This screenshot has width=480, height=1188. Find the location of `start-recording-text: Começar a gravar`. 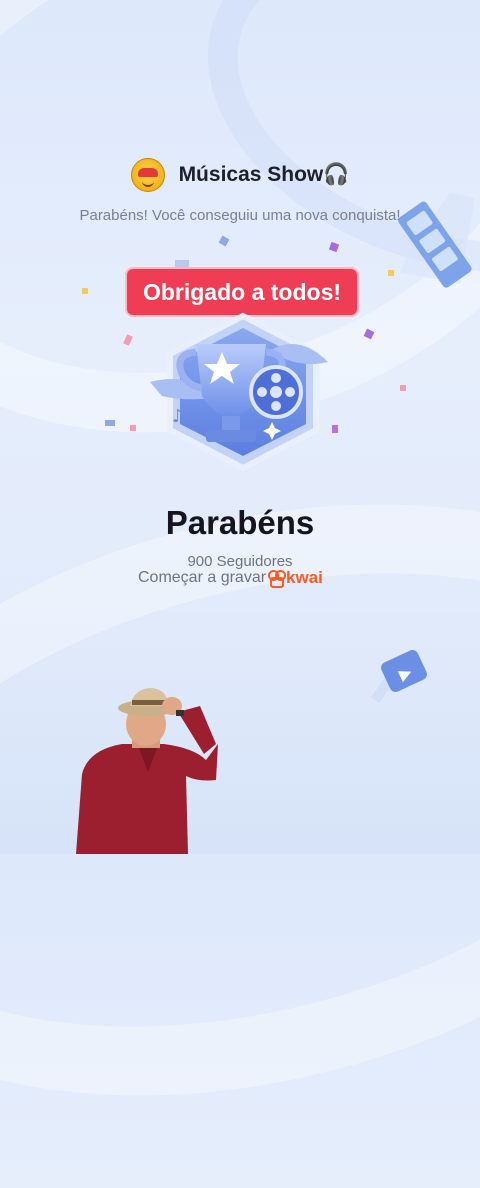

start-recording-text: Começar a gravar is located at coordinates (202, 577).